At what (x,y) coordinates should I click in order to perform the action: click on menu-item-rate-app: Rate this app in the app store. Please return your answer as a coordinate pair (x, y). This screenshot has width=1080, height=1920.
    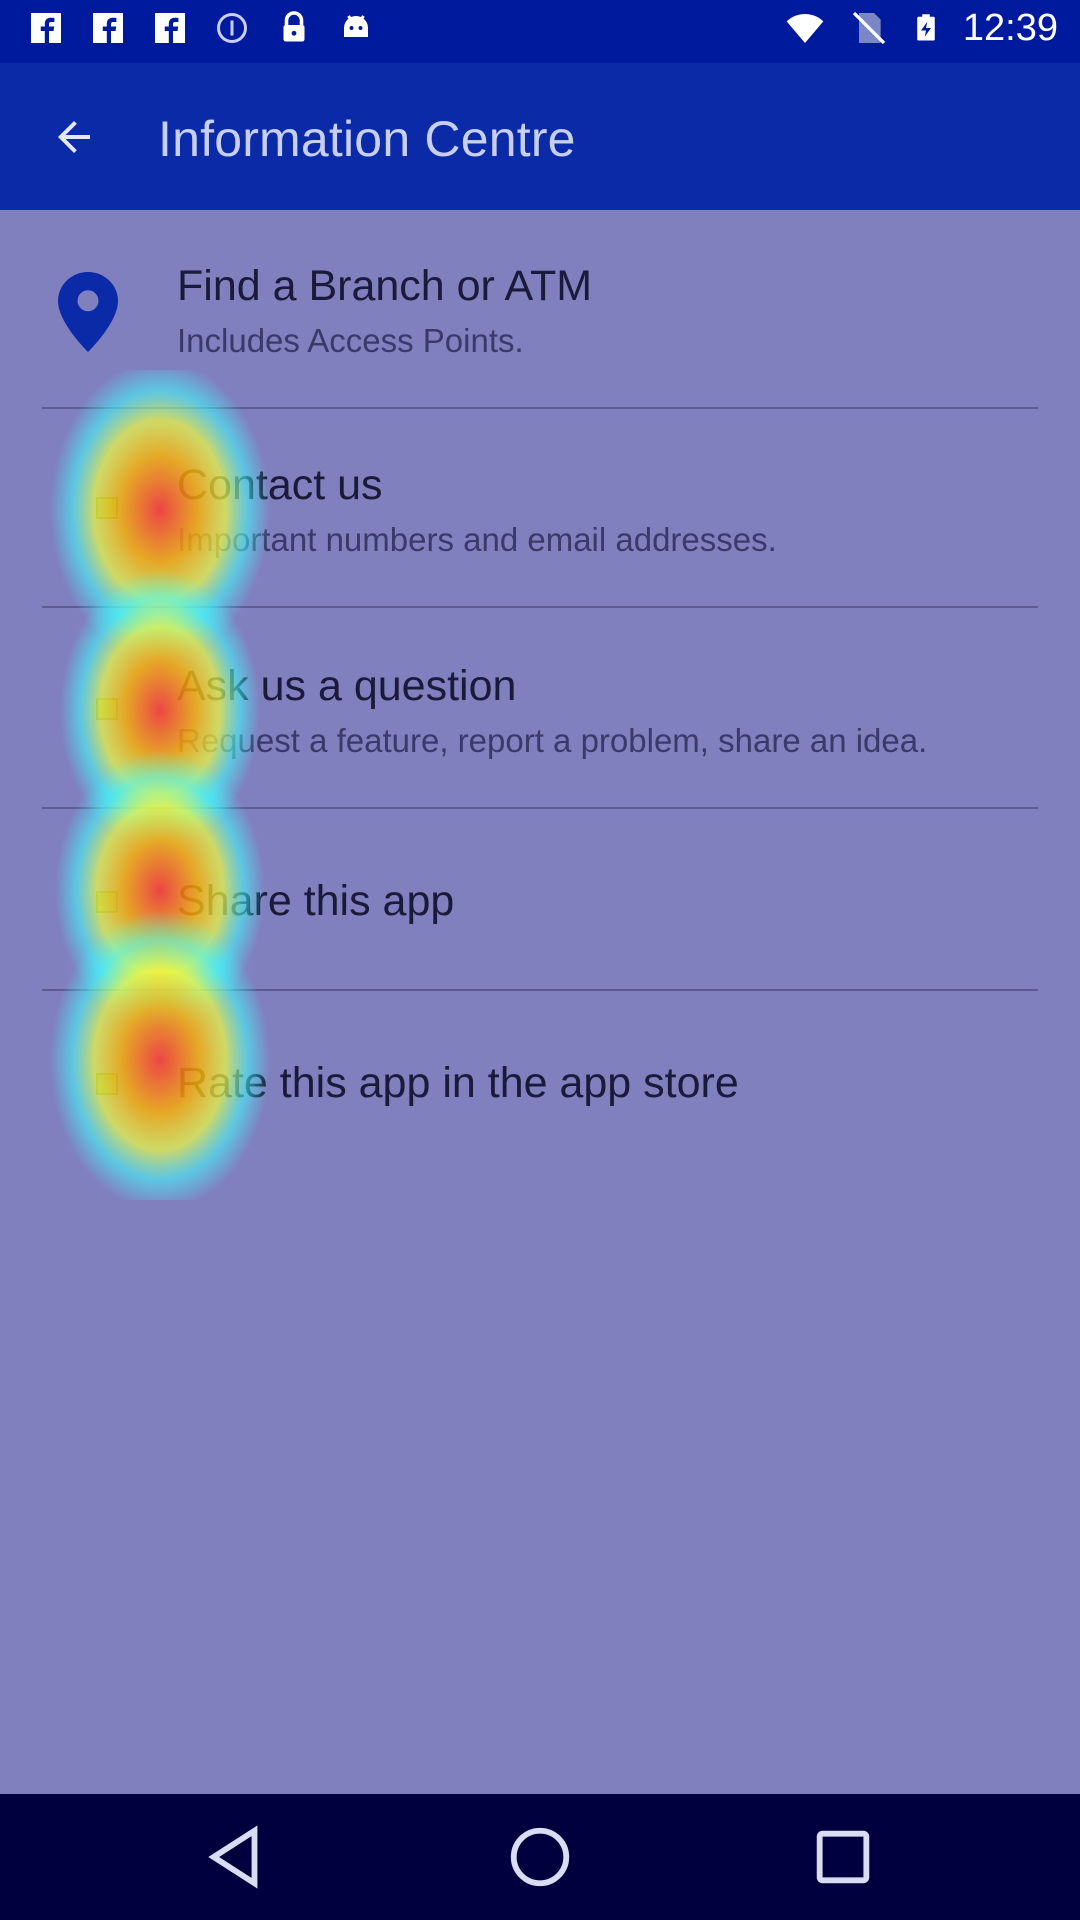
    Looking at the image, I should click on (540, 1081).